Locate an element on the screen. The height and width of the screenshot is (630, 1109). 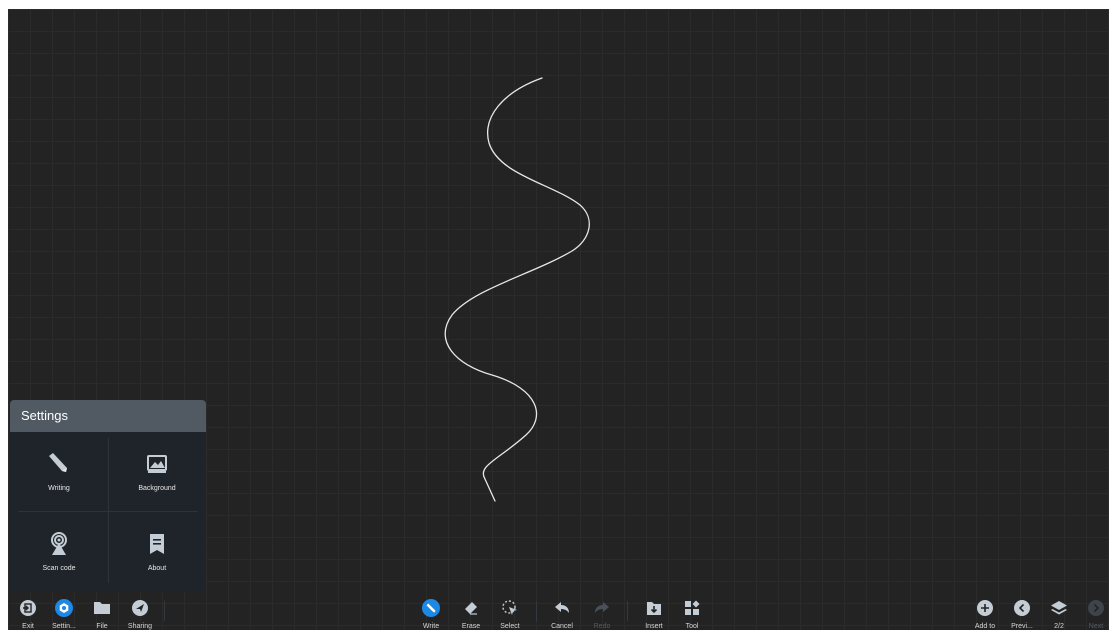
settings-writing-button: Writing is located at coordinates (59, 471).